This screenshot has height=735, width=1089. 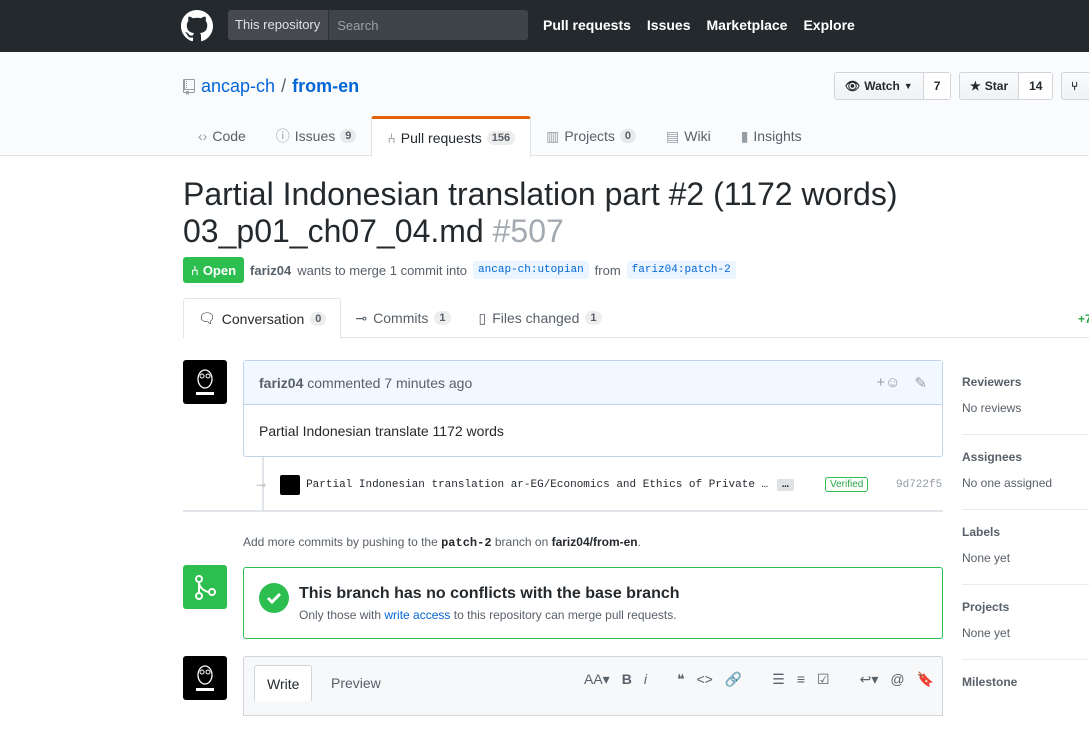 I want to click on file-diff-icon: ▯, so click(x=482, y=317).